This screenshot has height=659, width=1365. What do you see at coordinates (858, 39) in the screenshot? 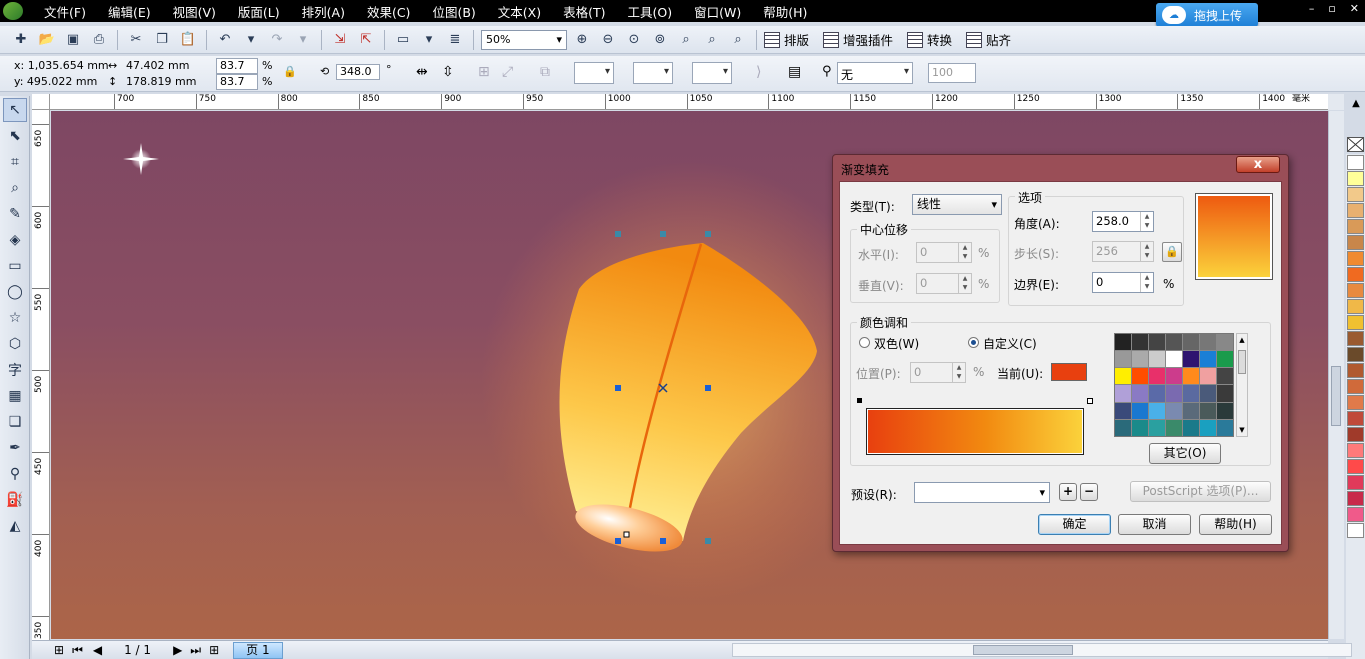
I see `plugin-button: 增强插件` at bounding box center [858, 39].